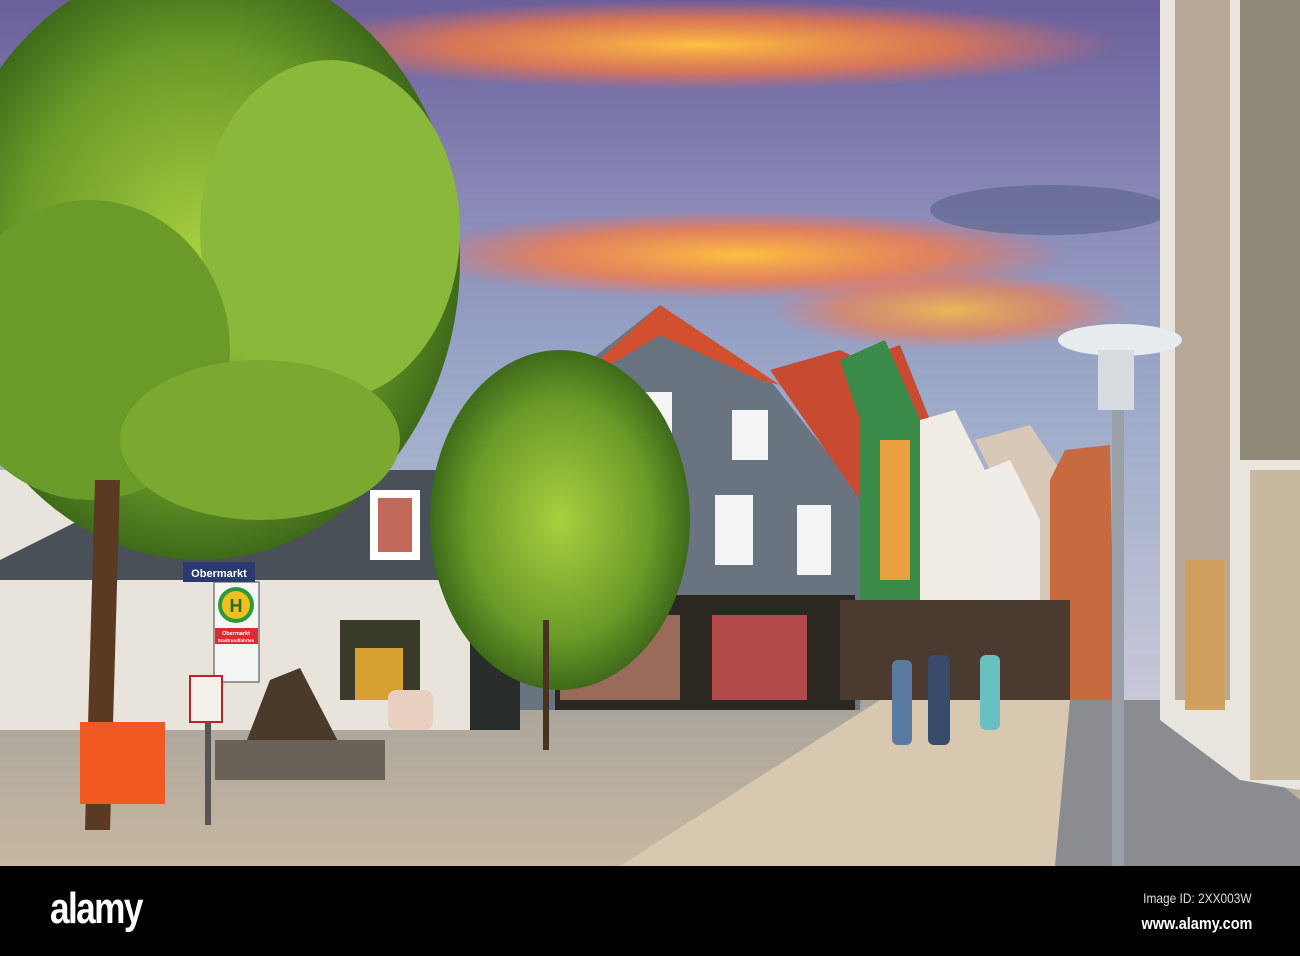  Describe the element at coordinates (219, 574) in the screenshot. I see `street-sign-text: Obermarkt` at that location.